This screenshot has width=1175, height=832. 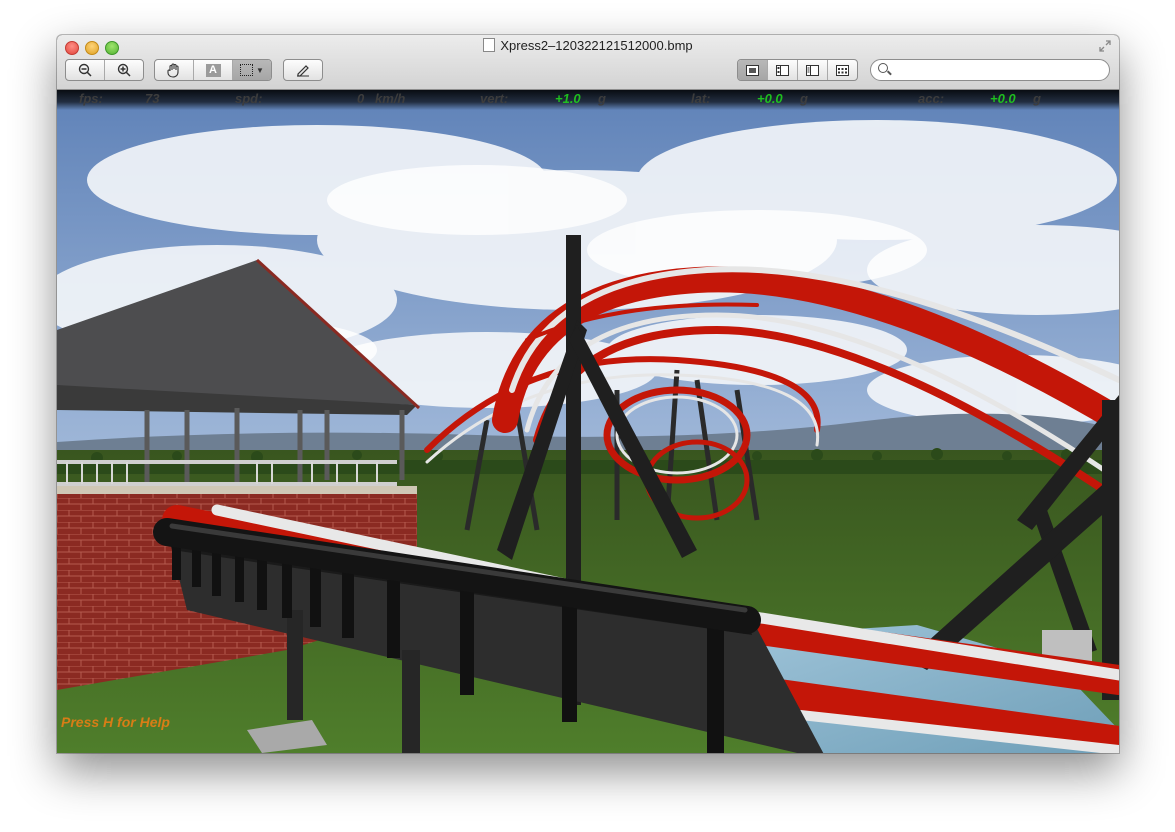 What do you see at coordinates (247, 70) in the screenshot?
I see `rect-select-icon` at bounding box center [247, 70].